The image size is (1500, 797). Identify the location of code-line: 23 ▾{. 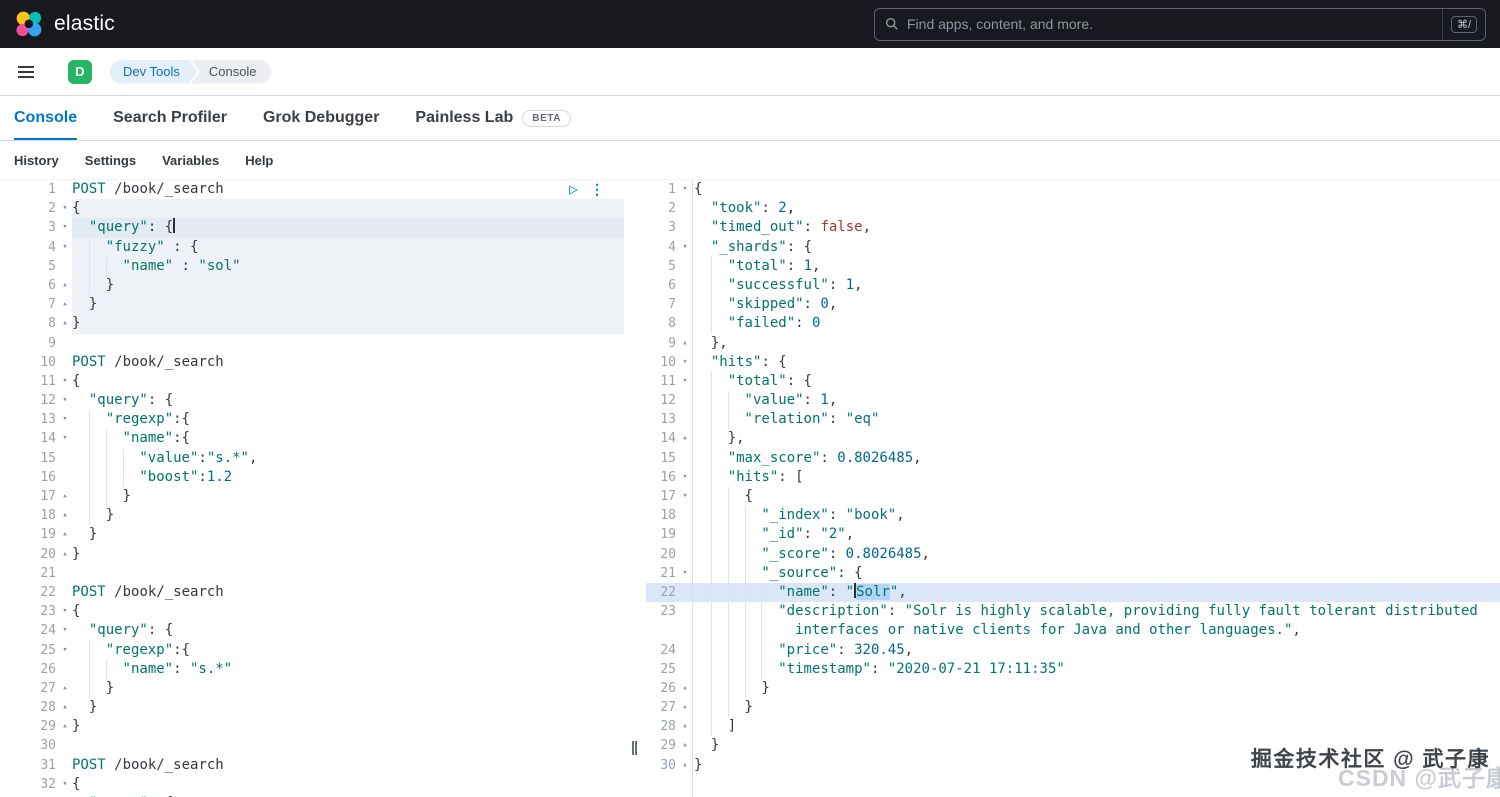
(312, 611).